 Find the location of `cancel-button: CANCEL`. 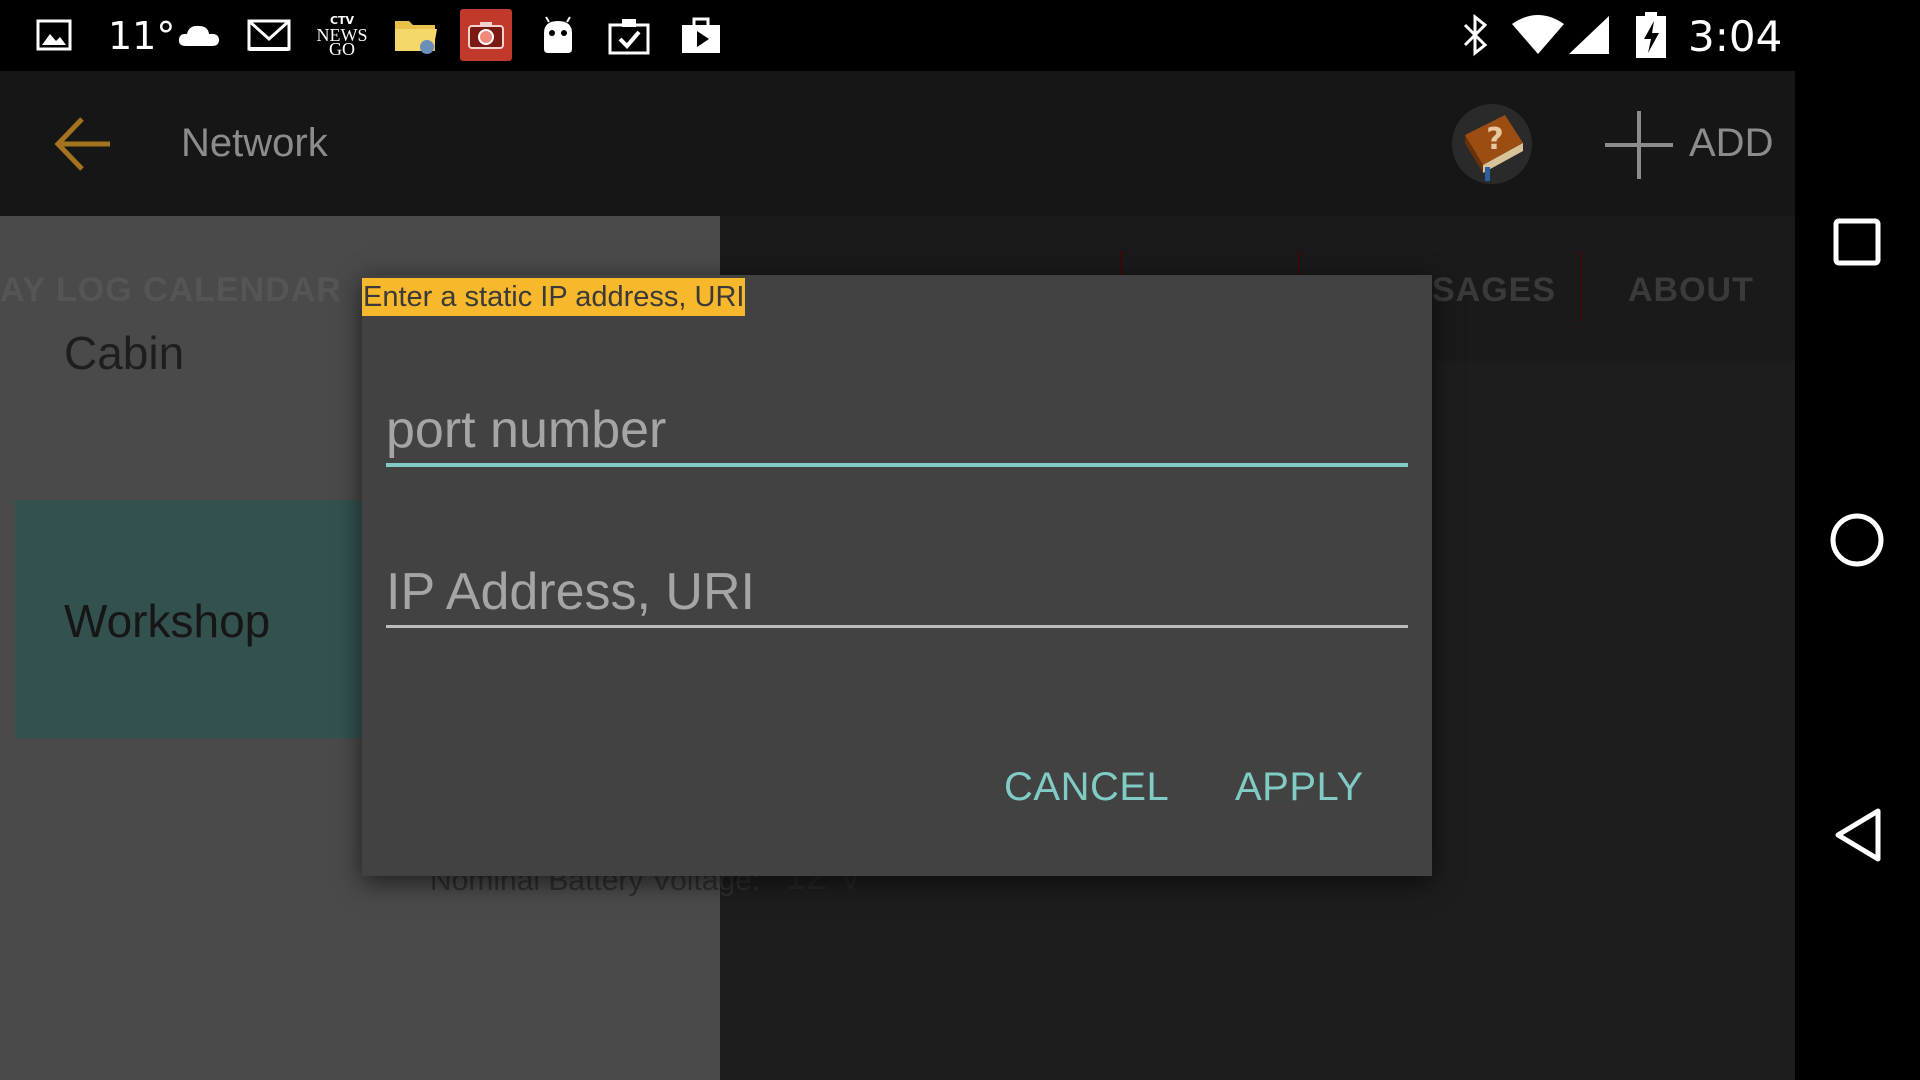

cancel-button: CANCEL is located at coordinates (1086, 787).